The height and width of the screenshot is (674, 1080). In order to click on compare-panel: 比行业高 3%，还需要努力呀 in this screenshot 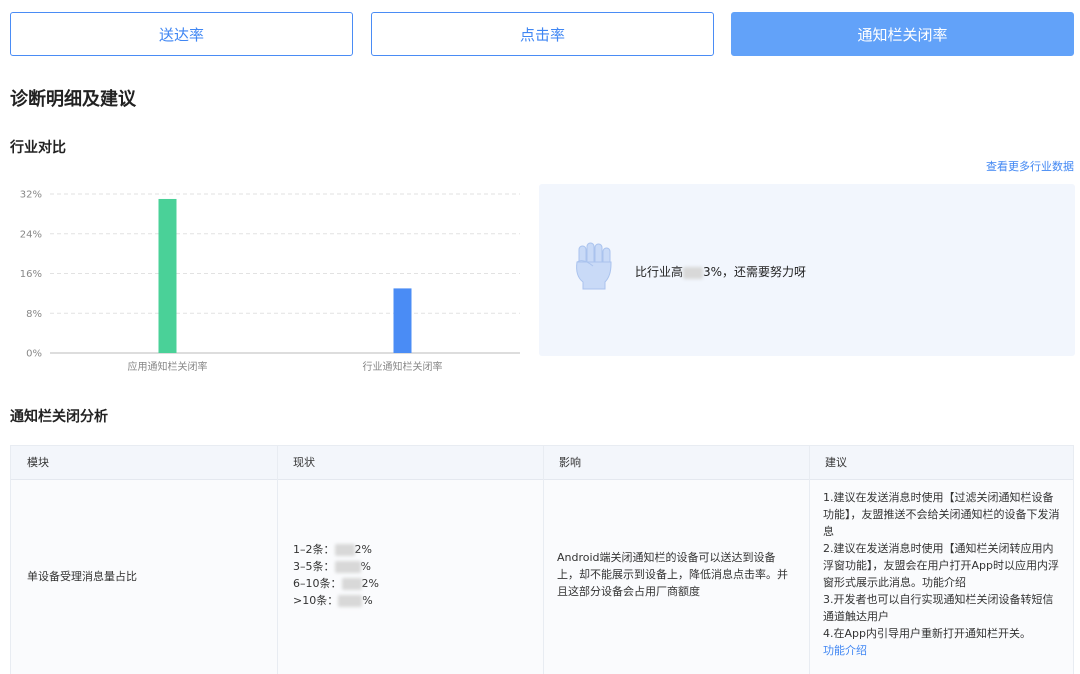, I will do `click(807, 270)`.